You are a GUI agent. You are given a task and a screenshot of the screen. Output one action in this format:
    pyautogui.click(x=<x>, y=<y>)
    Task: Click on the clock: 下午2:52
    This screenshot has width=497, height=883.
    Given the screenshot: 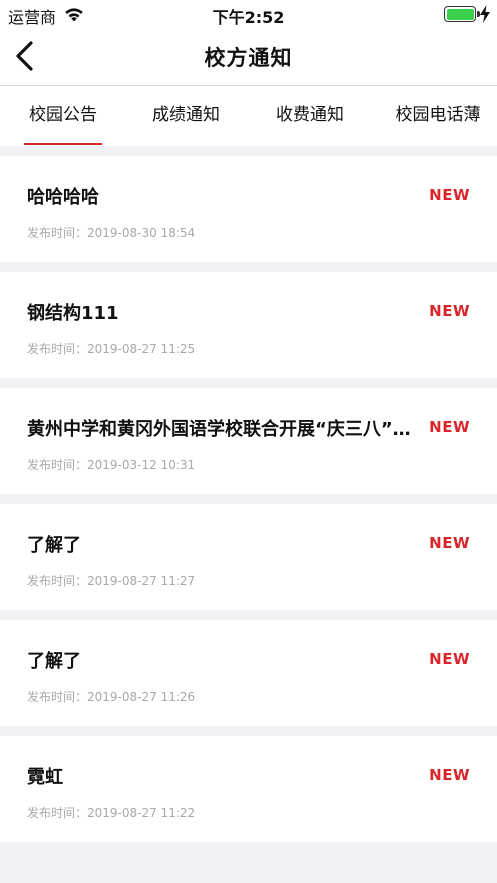 What is the action you would take?
    pyautogui.click(x=248, y=17)
    